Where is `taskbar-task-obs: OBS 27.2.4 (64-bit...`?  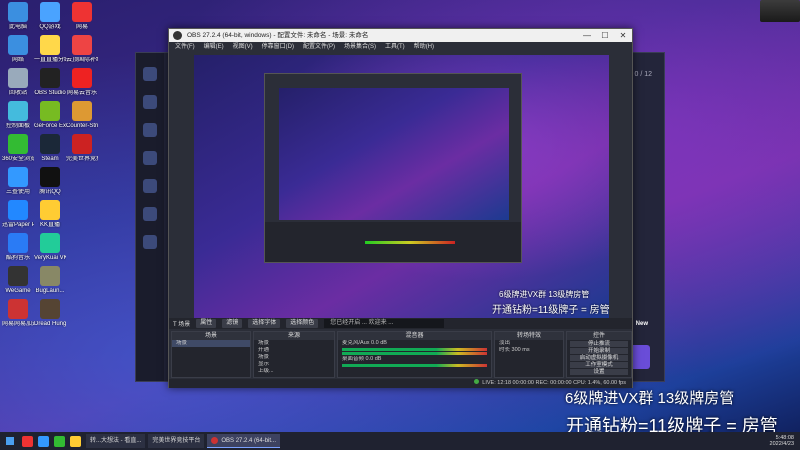
taskbar-task-obs: OBS 27.2.4 (64-bit... is located at coordinates (244, 441).